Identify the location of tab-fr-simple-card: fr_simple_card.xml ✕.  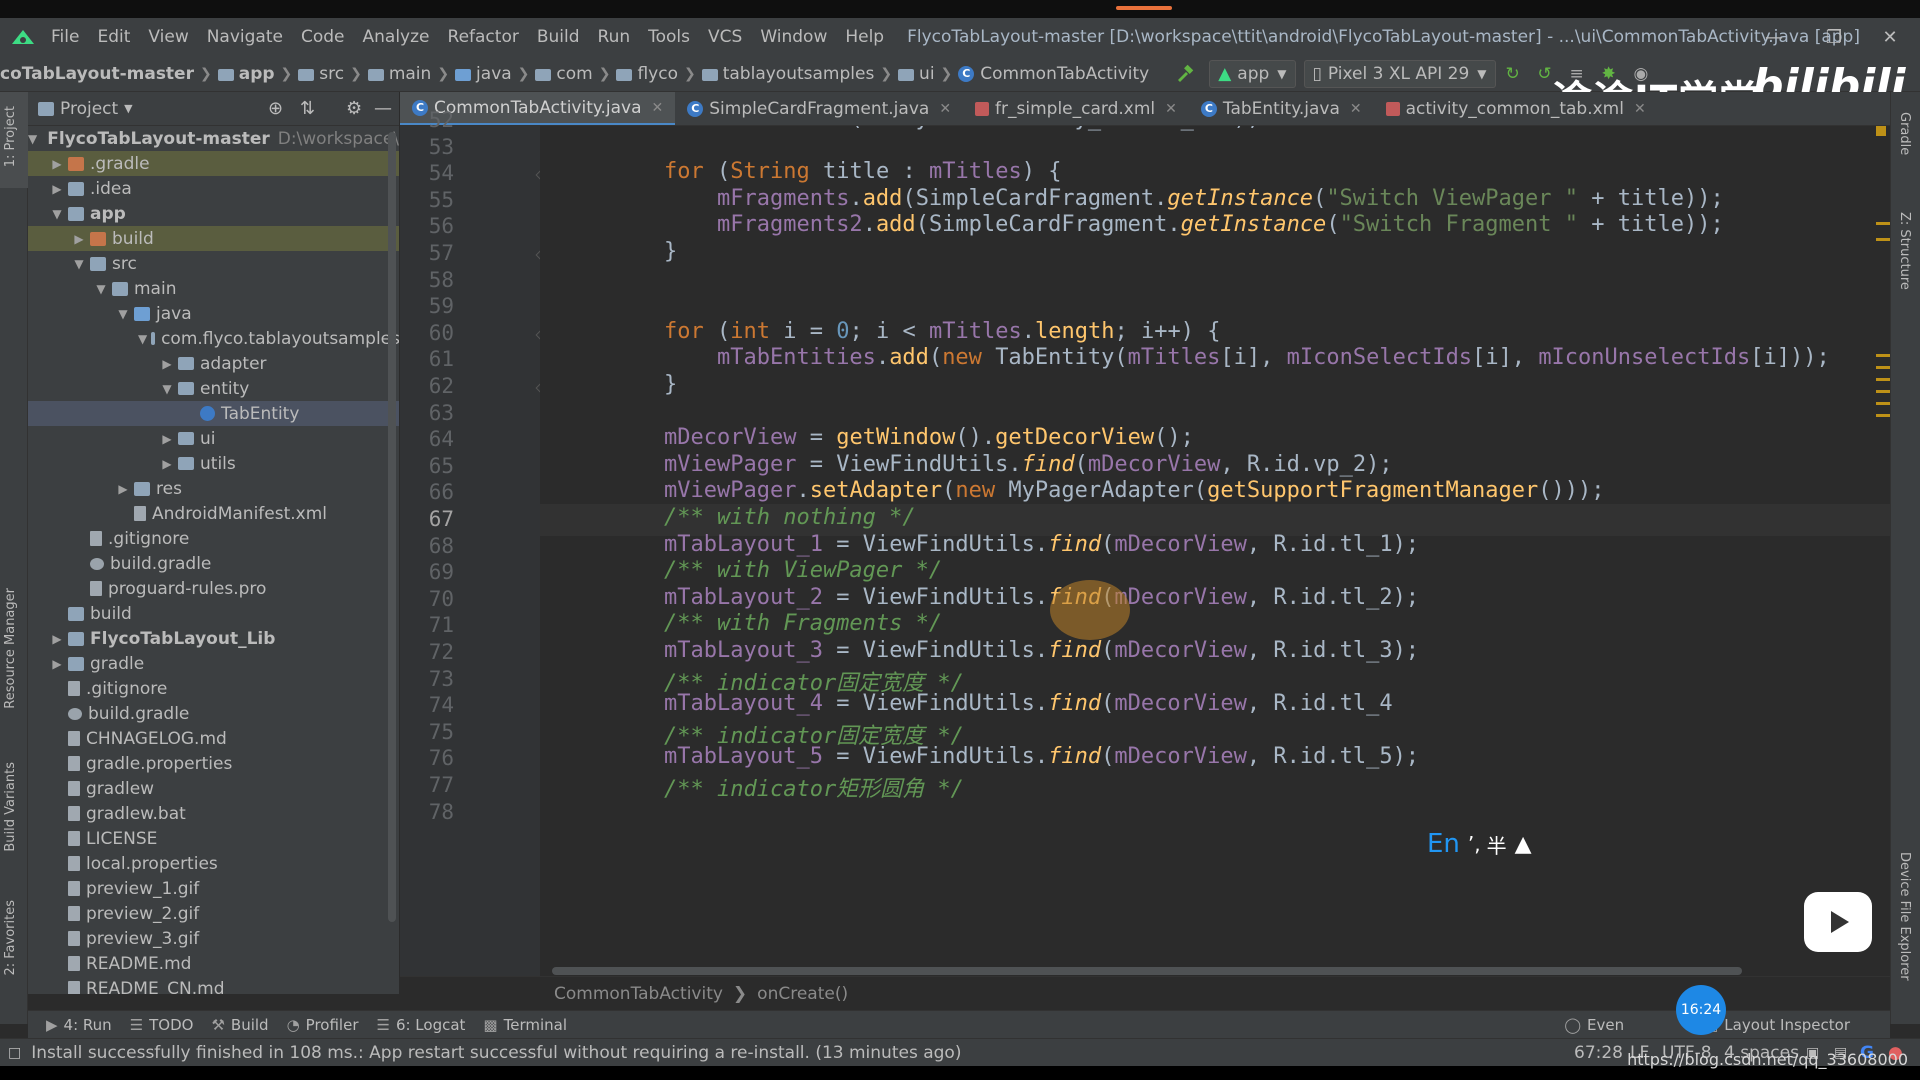
(1076, 108).